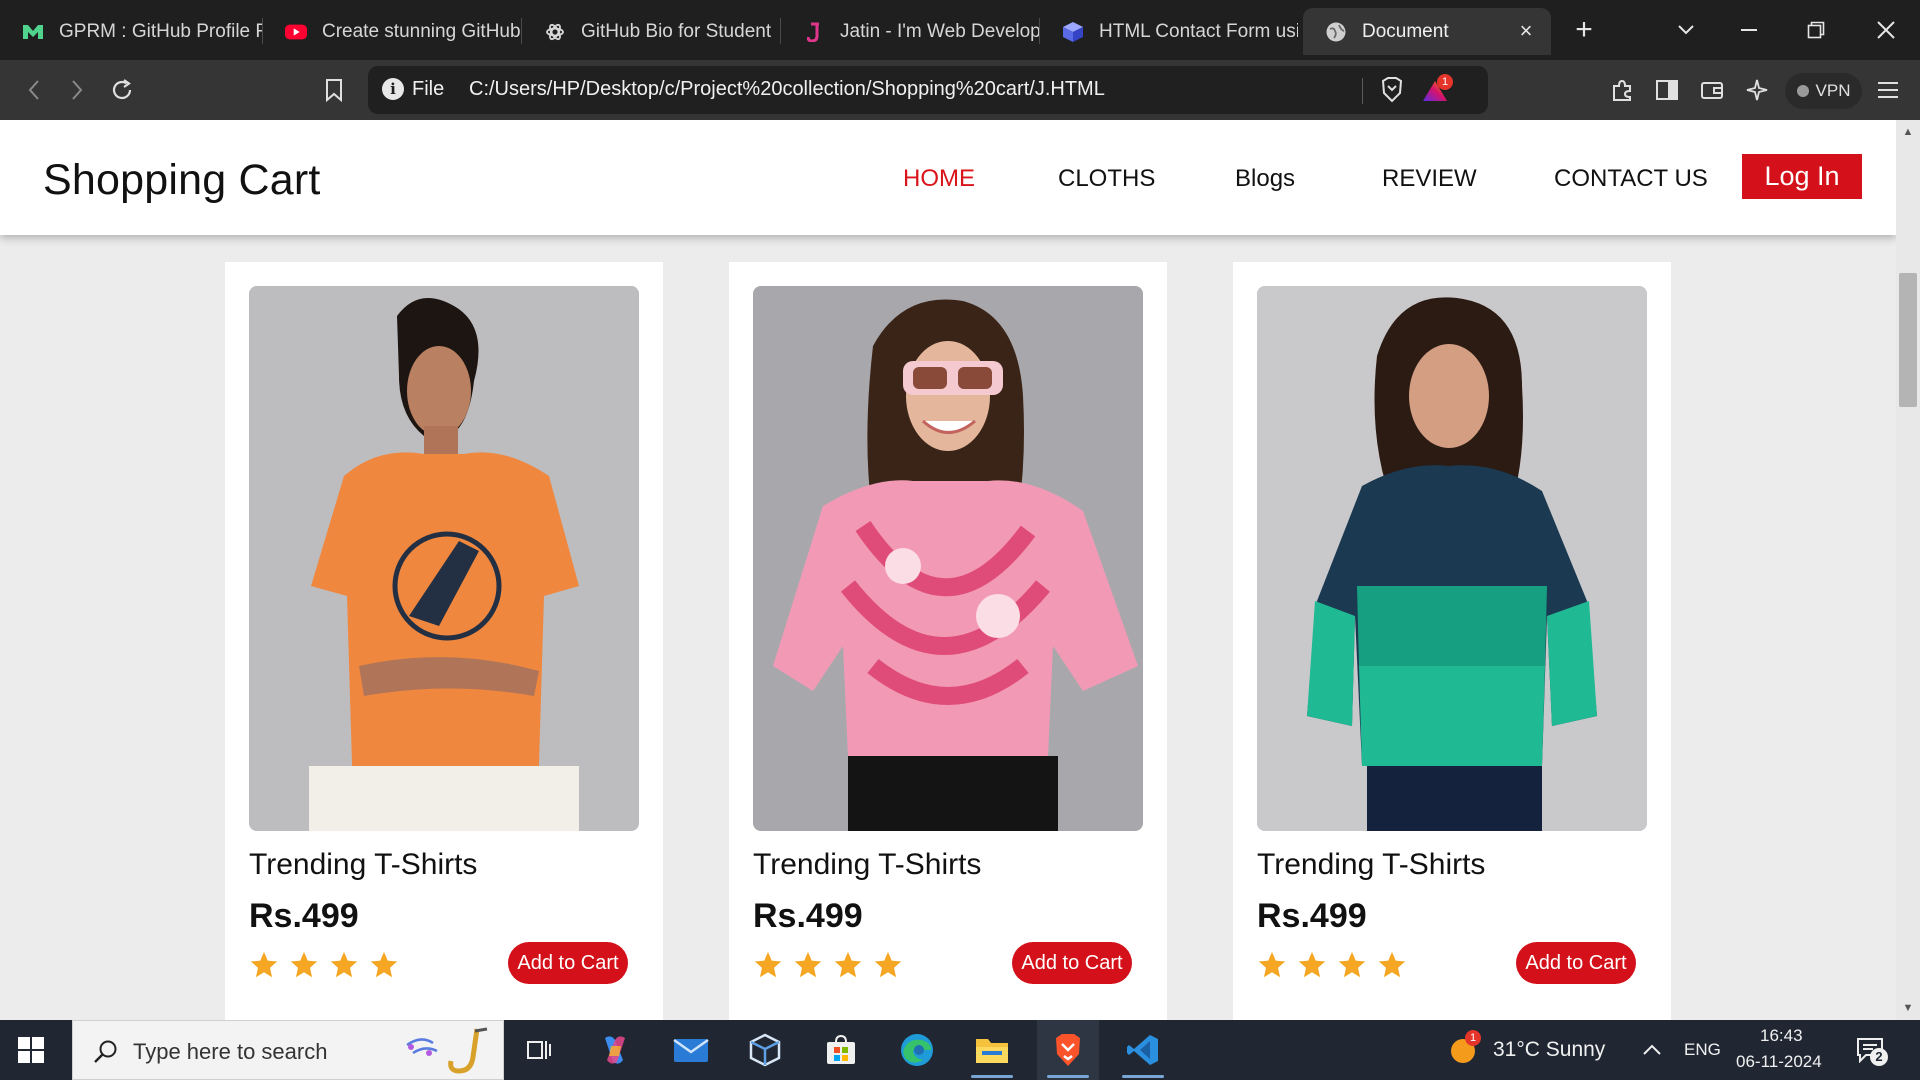  Describe the element at coordinates (1429, 179) in the screenshot. I see `nav-review: REVIEW` at that location.